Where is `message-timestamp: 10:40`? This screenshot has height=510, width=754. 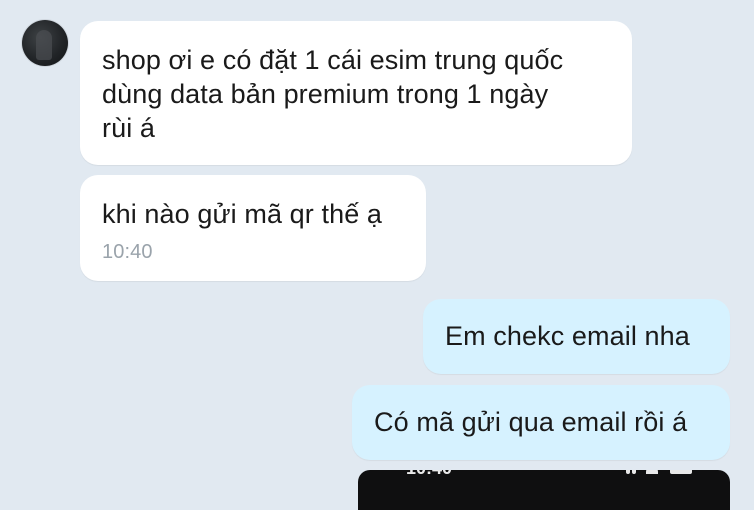
message-timestamp: 10:40 is located at coordinates (127, 252).